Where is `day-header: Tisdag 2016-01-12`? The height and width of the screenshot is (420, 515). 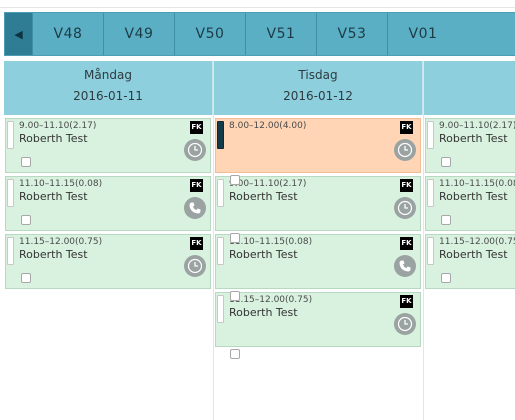 day-header: Tisdag 2016-01-12 is located at coordinates (318, 88).